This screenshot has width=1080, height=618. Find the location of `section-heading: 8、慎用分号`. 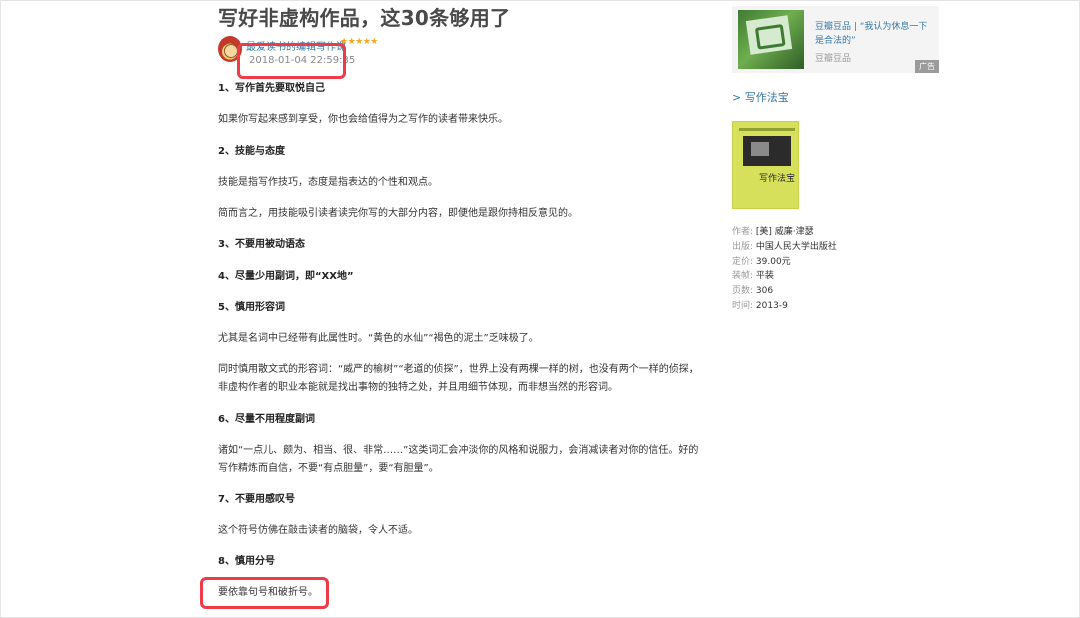

section-heading: 8、慎用分号 is located at coordinates (246, 561).